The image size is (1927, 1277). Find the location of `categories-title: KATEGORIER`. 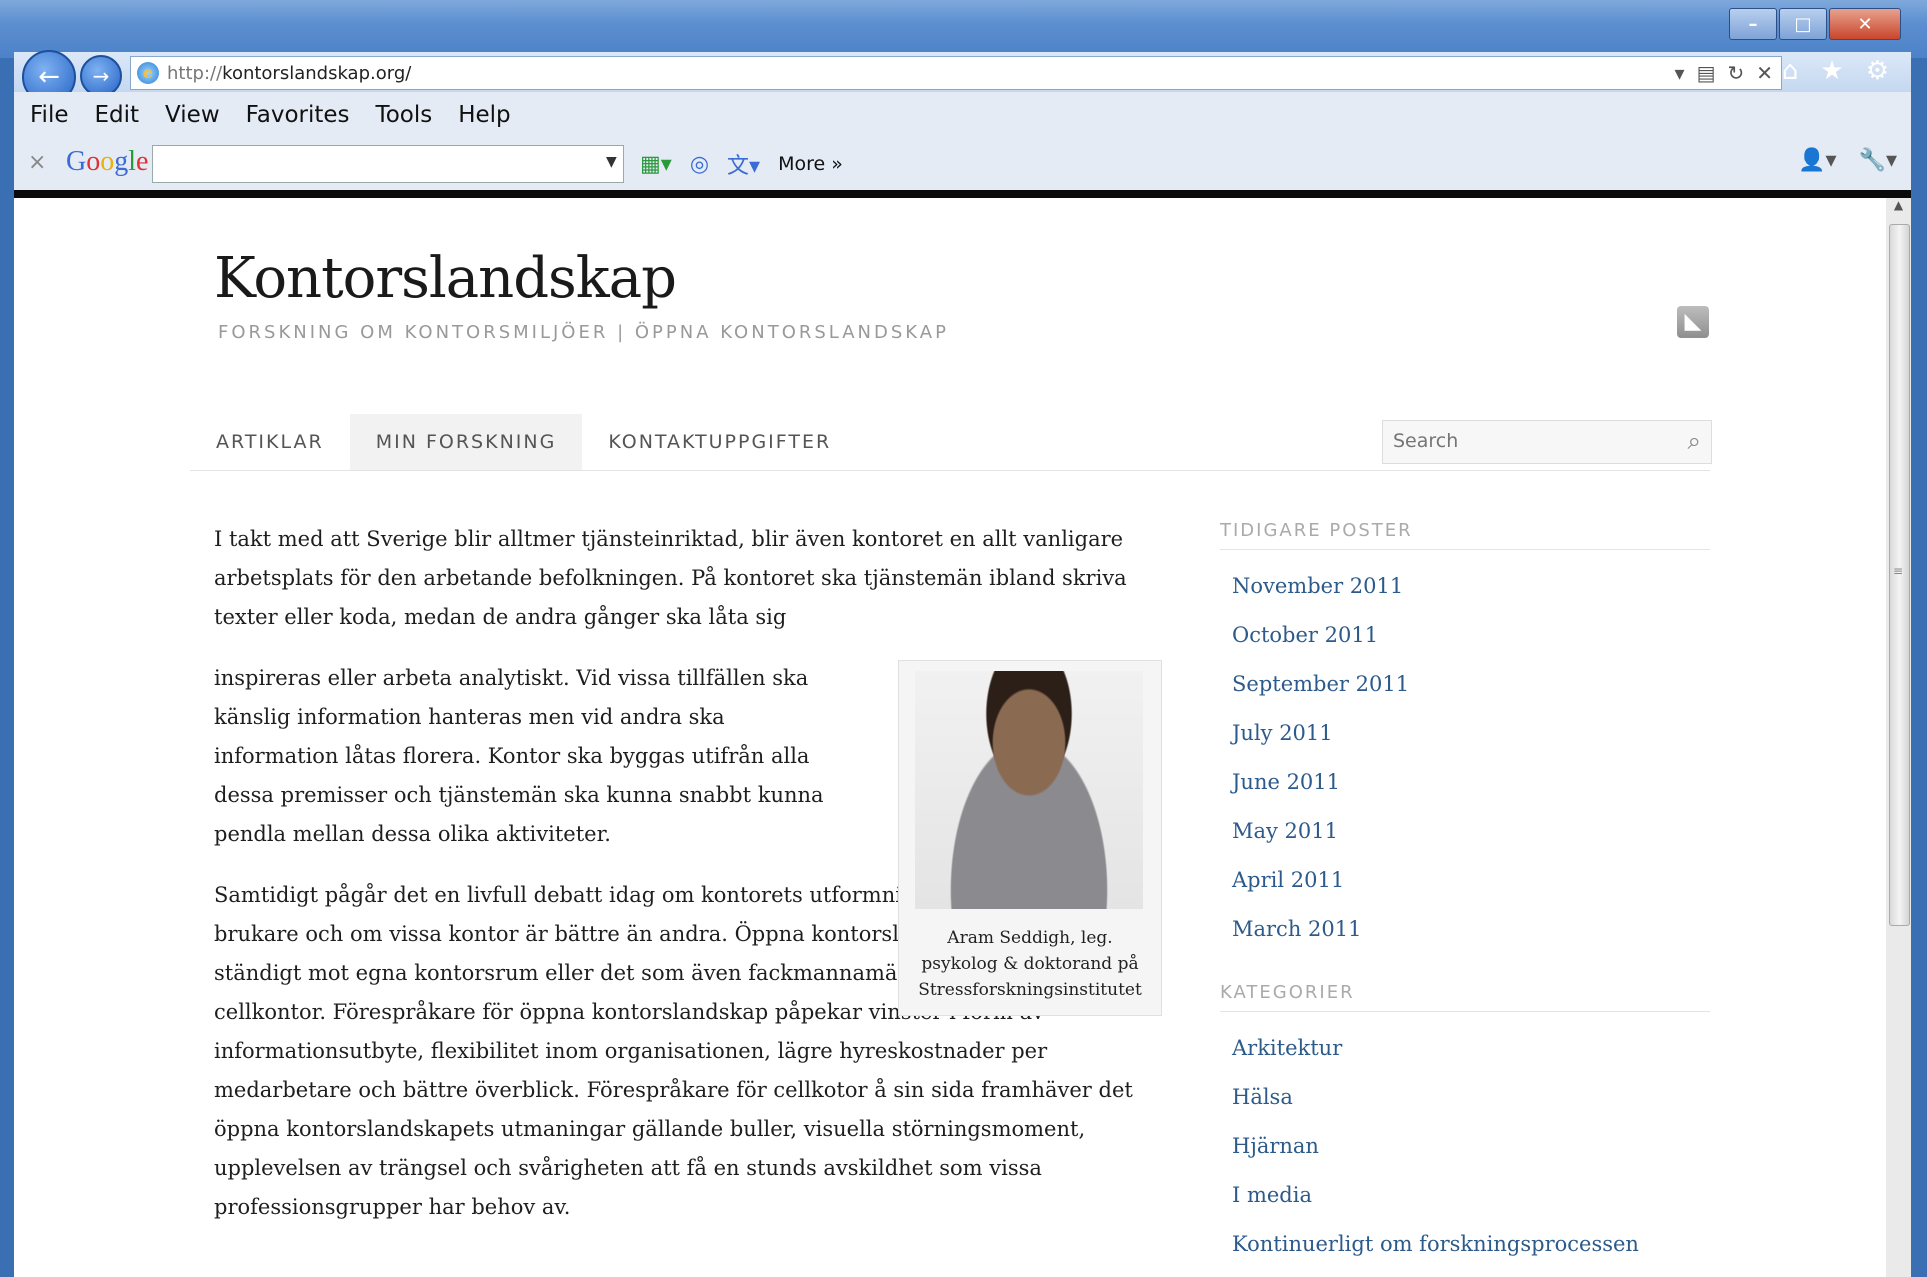

categories-title: KATEGORIER is located at coordinates (1465, 997).